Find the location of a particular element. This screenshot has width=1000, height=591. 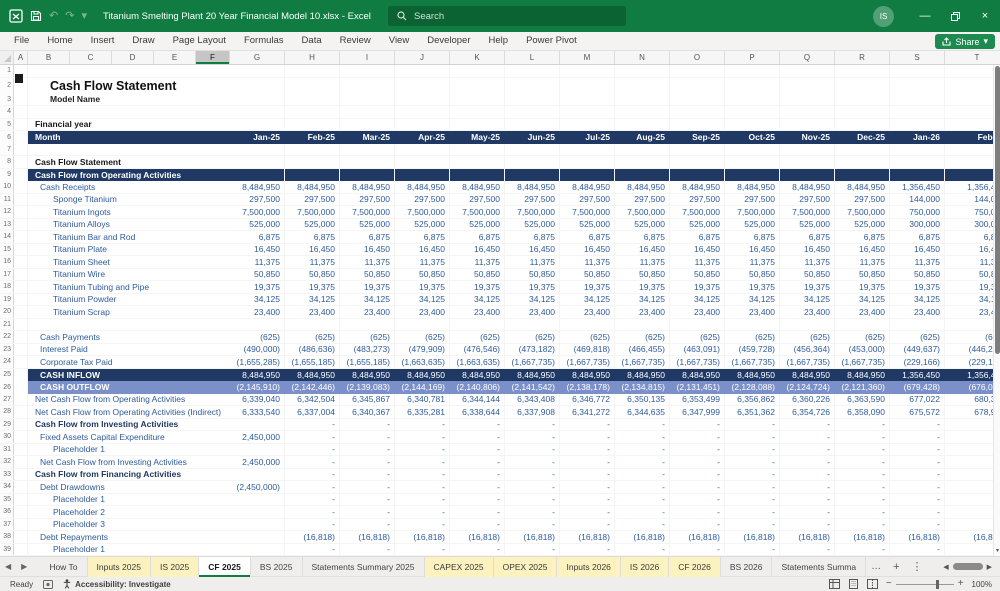

cell: 6,358,090 is located at coordinates (862, 412).